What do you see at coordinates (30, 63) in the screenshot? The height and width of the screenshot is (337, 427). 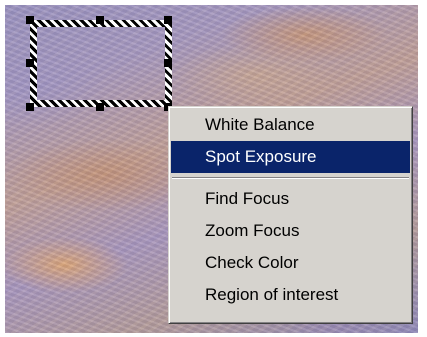 I see `resize-handle-left` at bounding box center [30, 63].